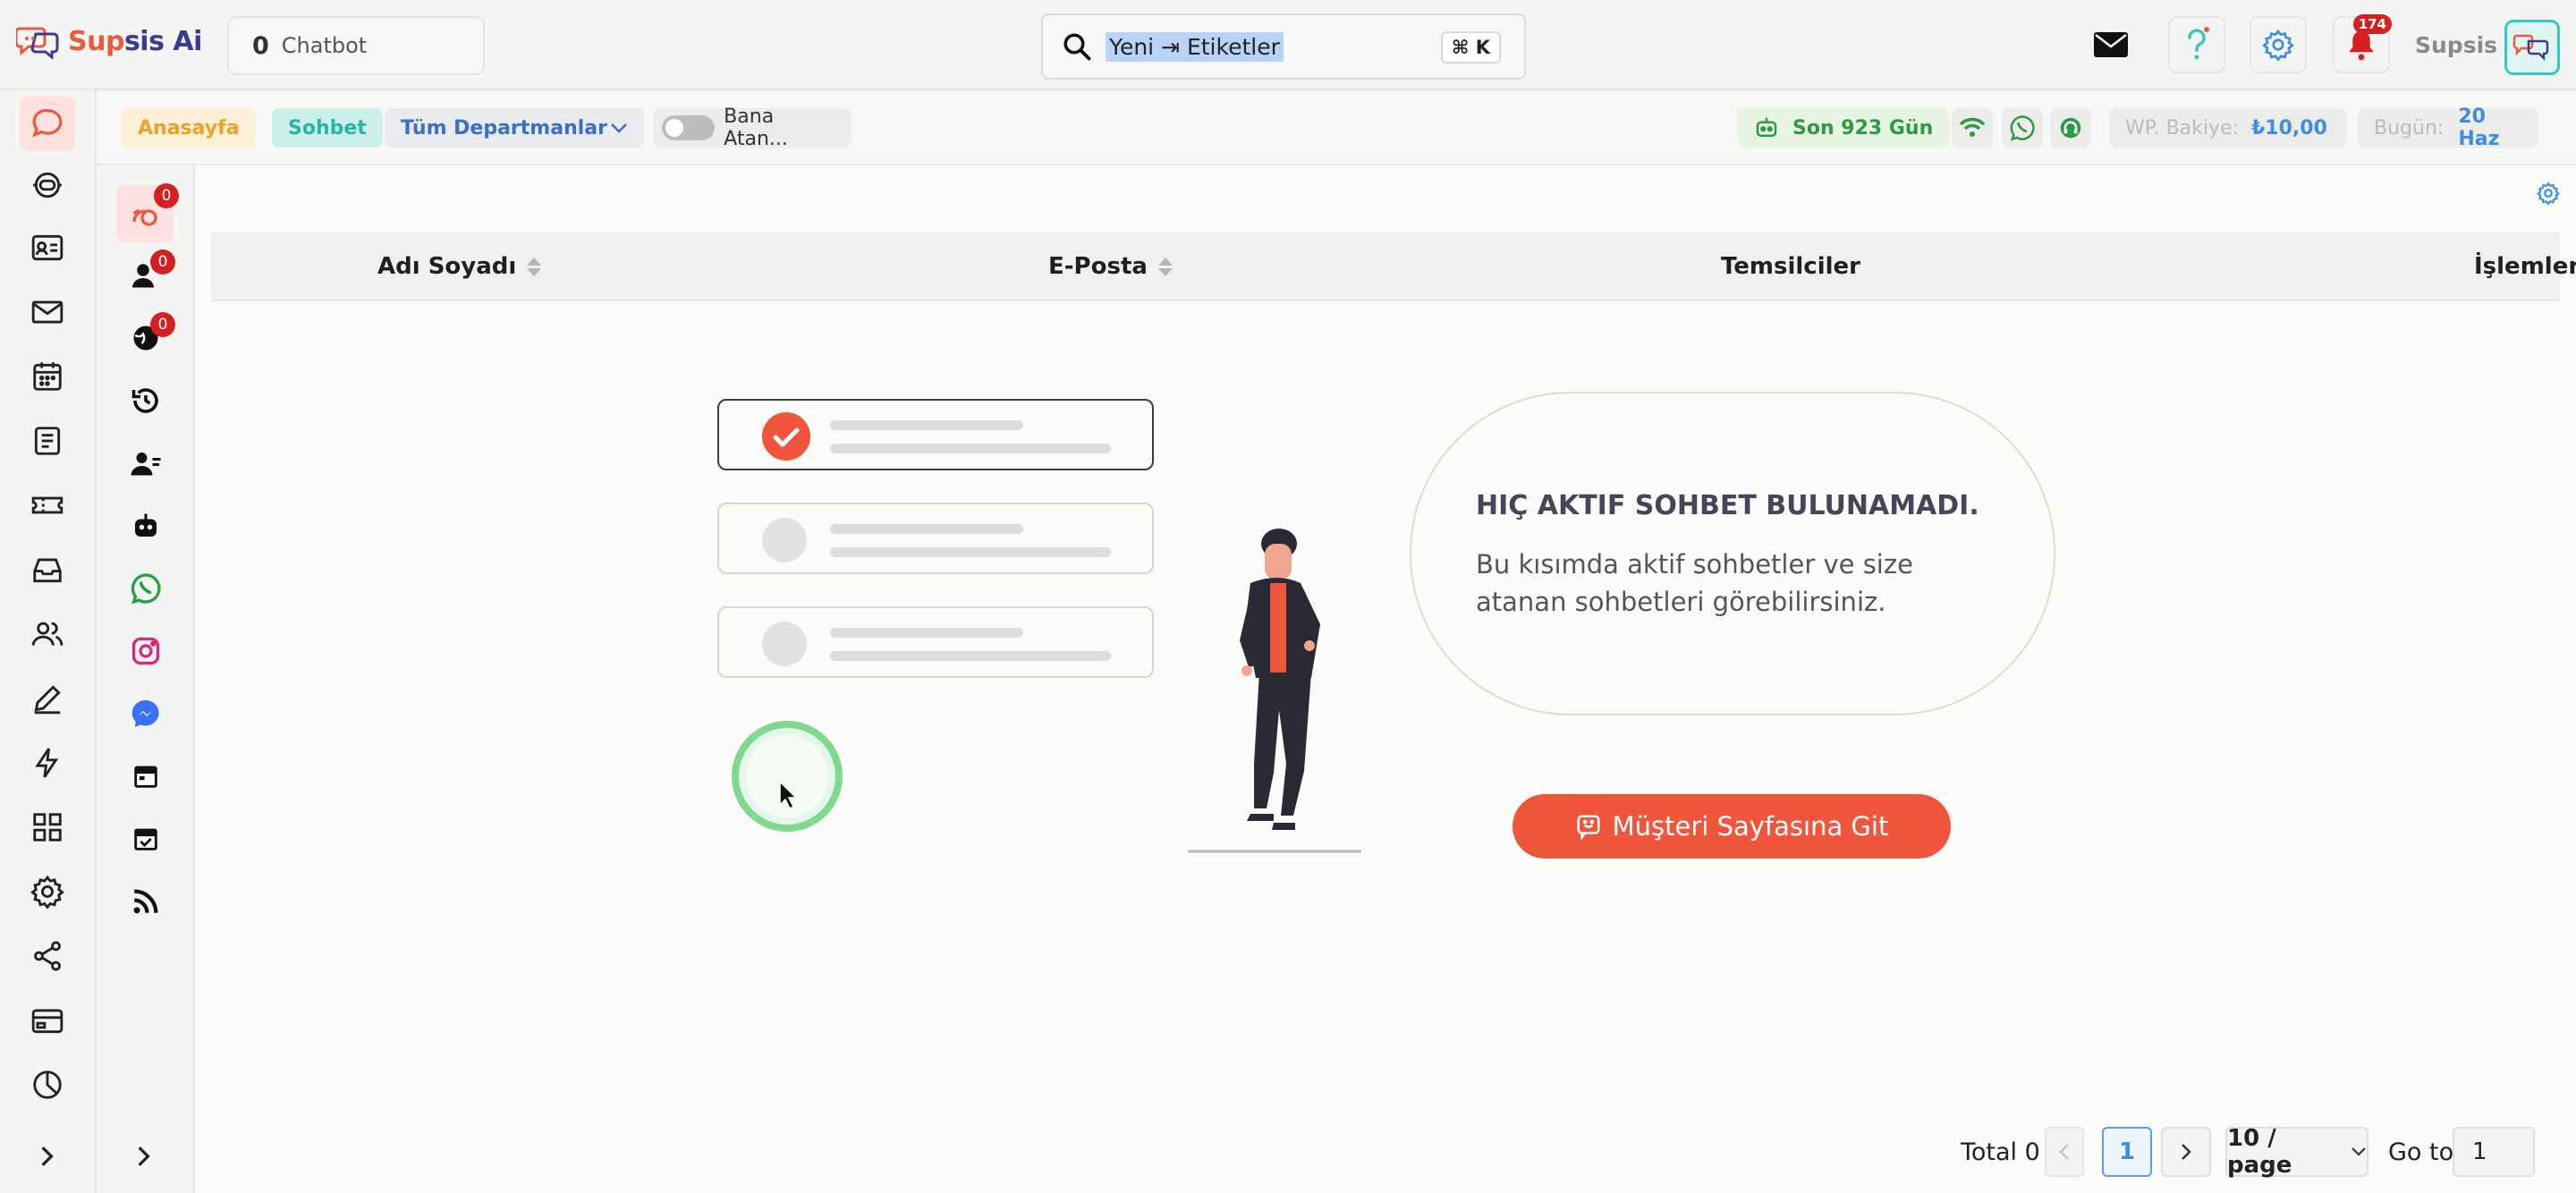 This screenshot has height=1193, width=2576. I want to click on channel-bot, so click(146, 526).